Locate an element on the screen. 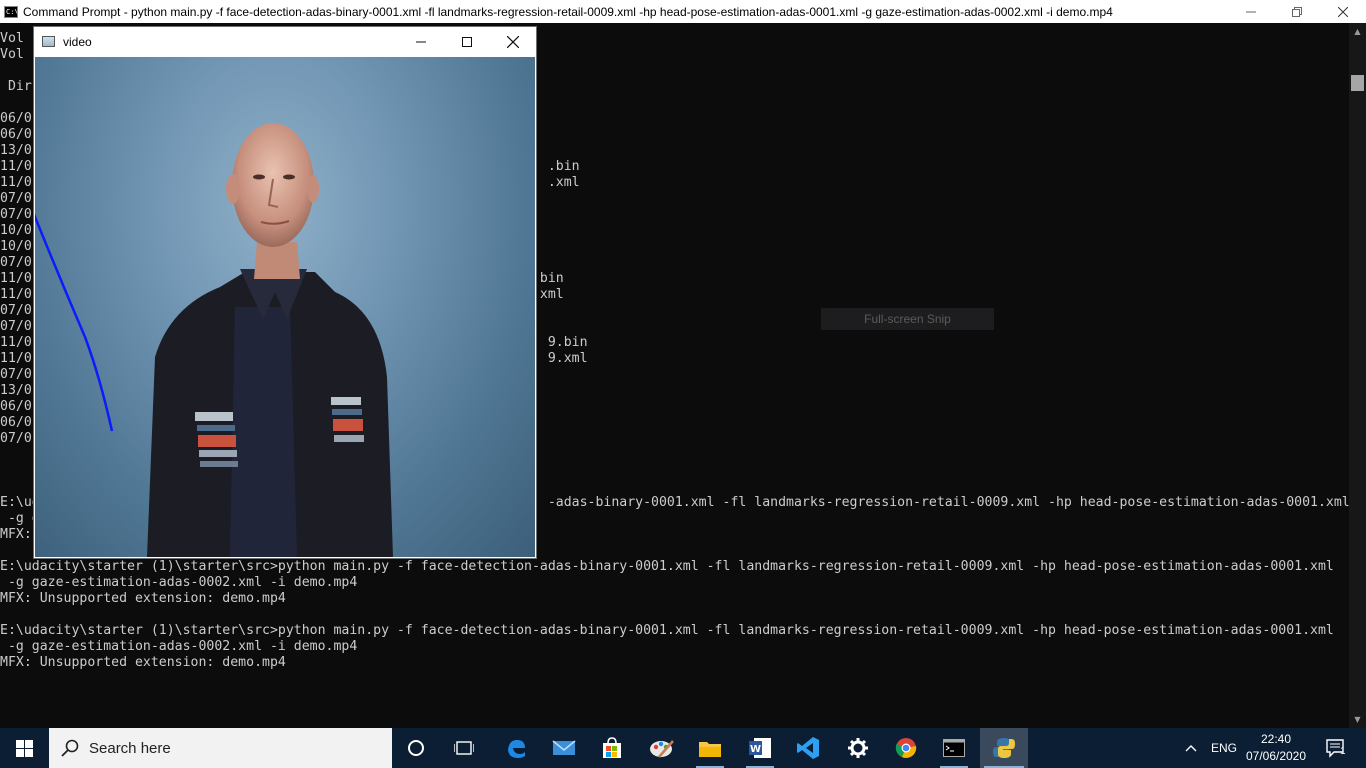 The image size is (1366, 768). chrome-icon is located at coordinates (906, 748).